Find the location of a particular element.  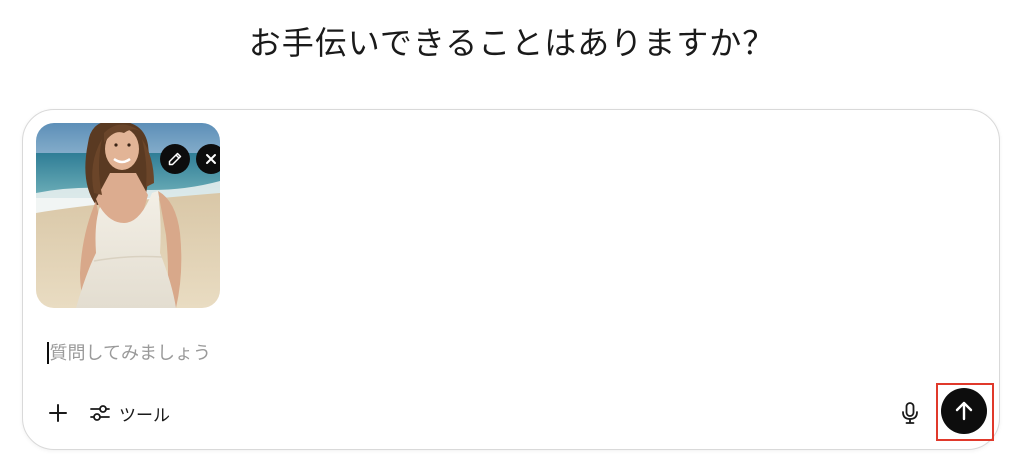

page-title: お手伝いできることはありますか？ is located at coordinates (512, 43).